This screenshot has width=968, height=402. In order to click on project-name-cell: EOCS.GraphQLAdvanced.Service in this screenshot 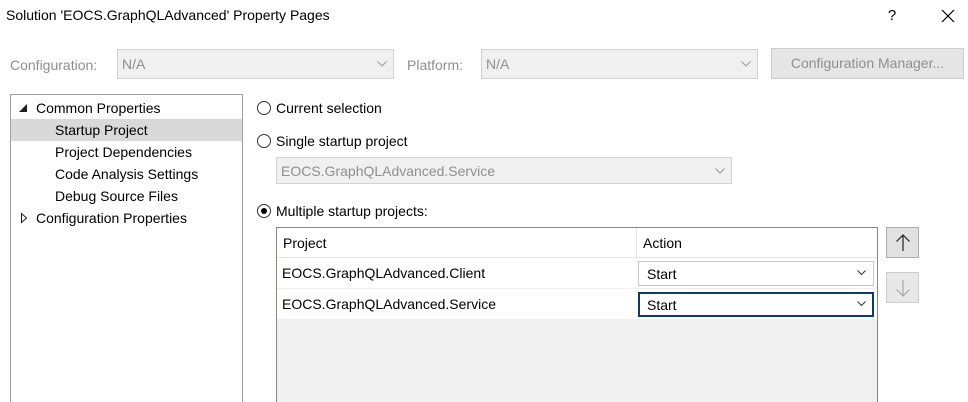, I will do `click(389, 304)`.